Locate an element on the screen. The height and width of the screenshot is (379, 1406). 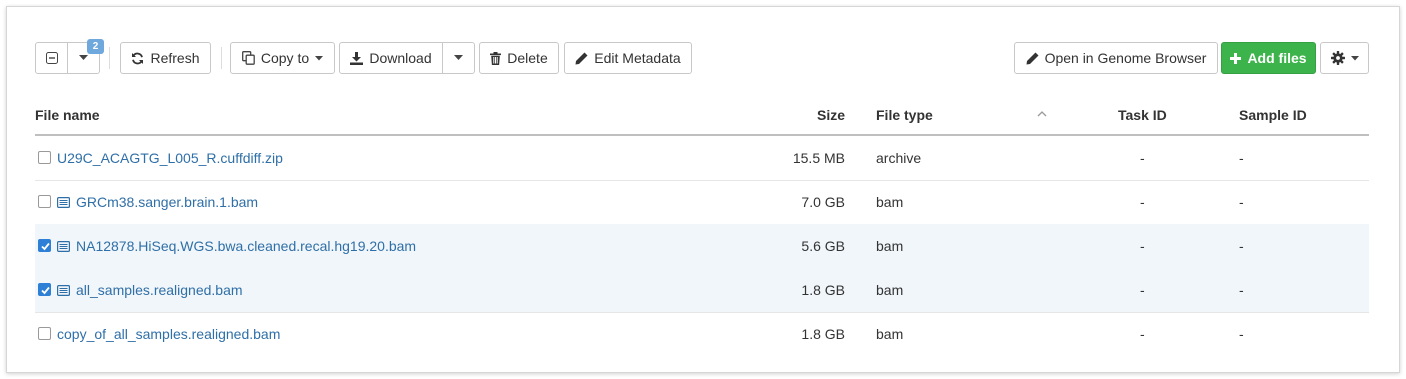
refresh-label: Refresh is located at coordinates (175, 58).